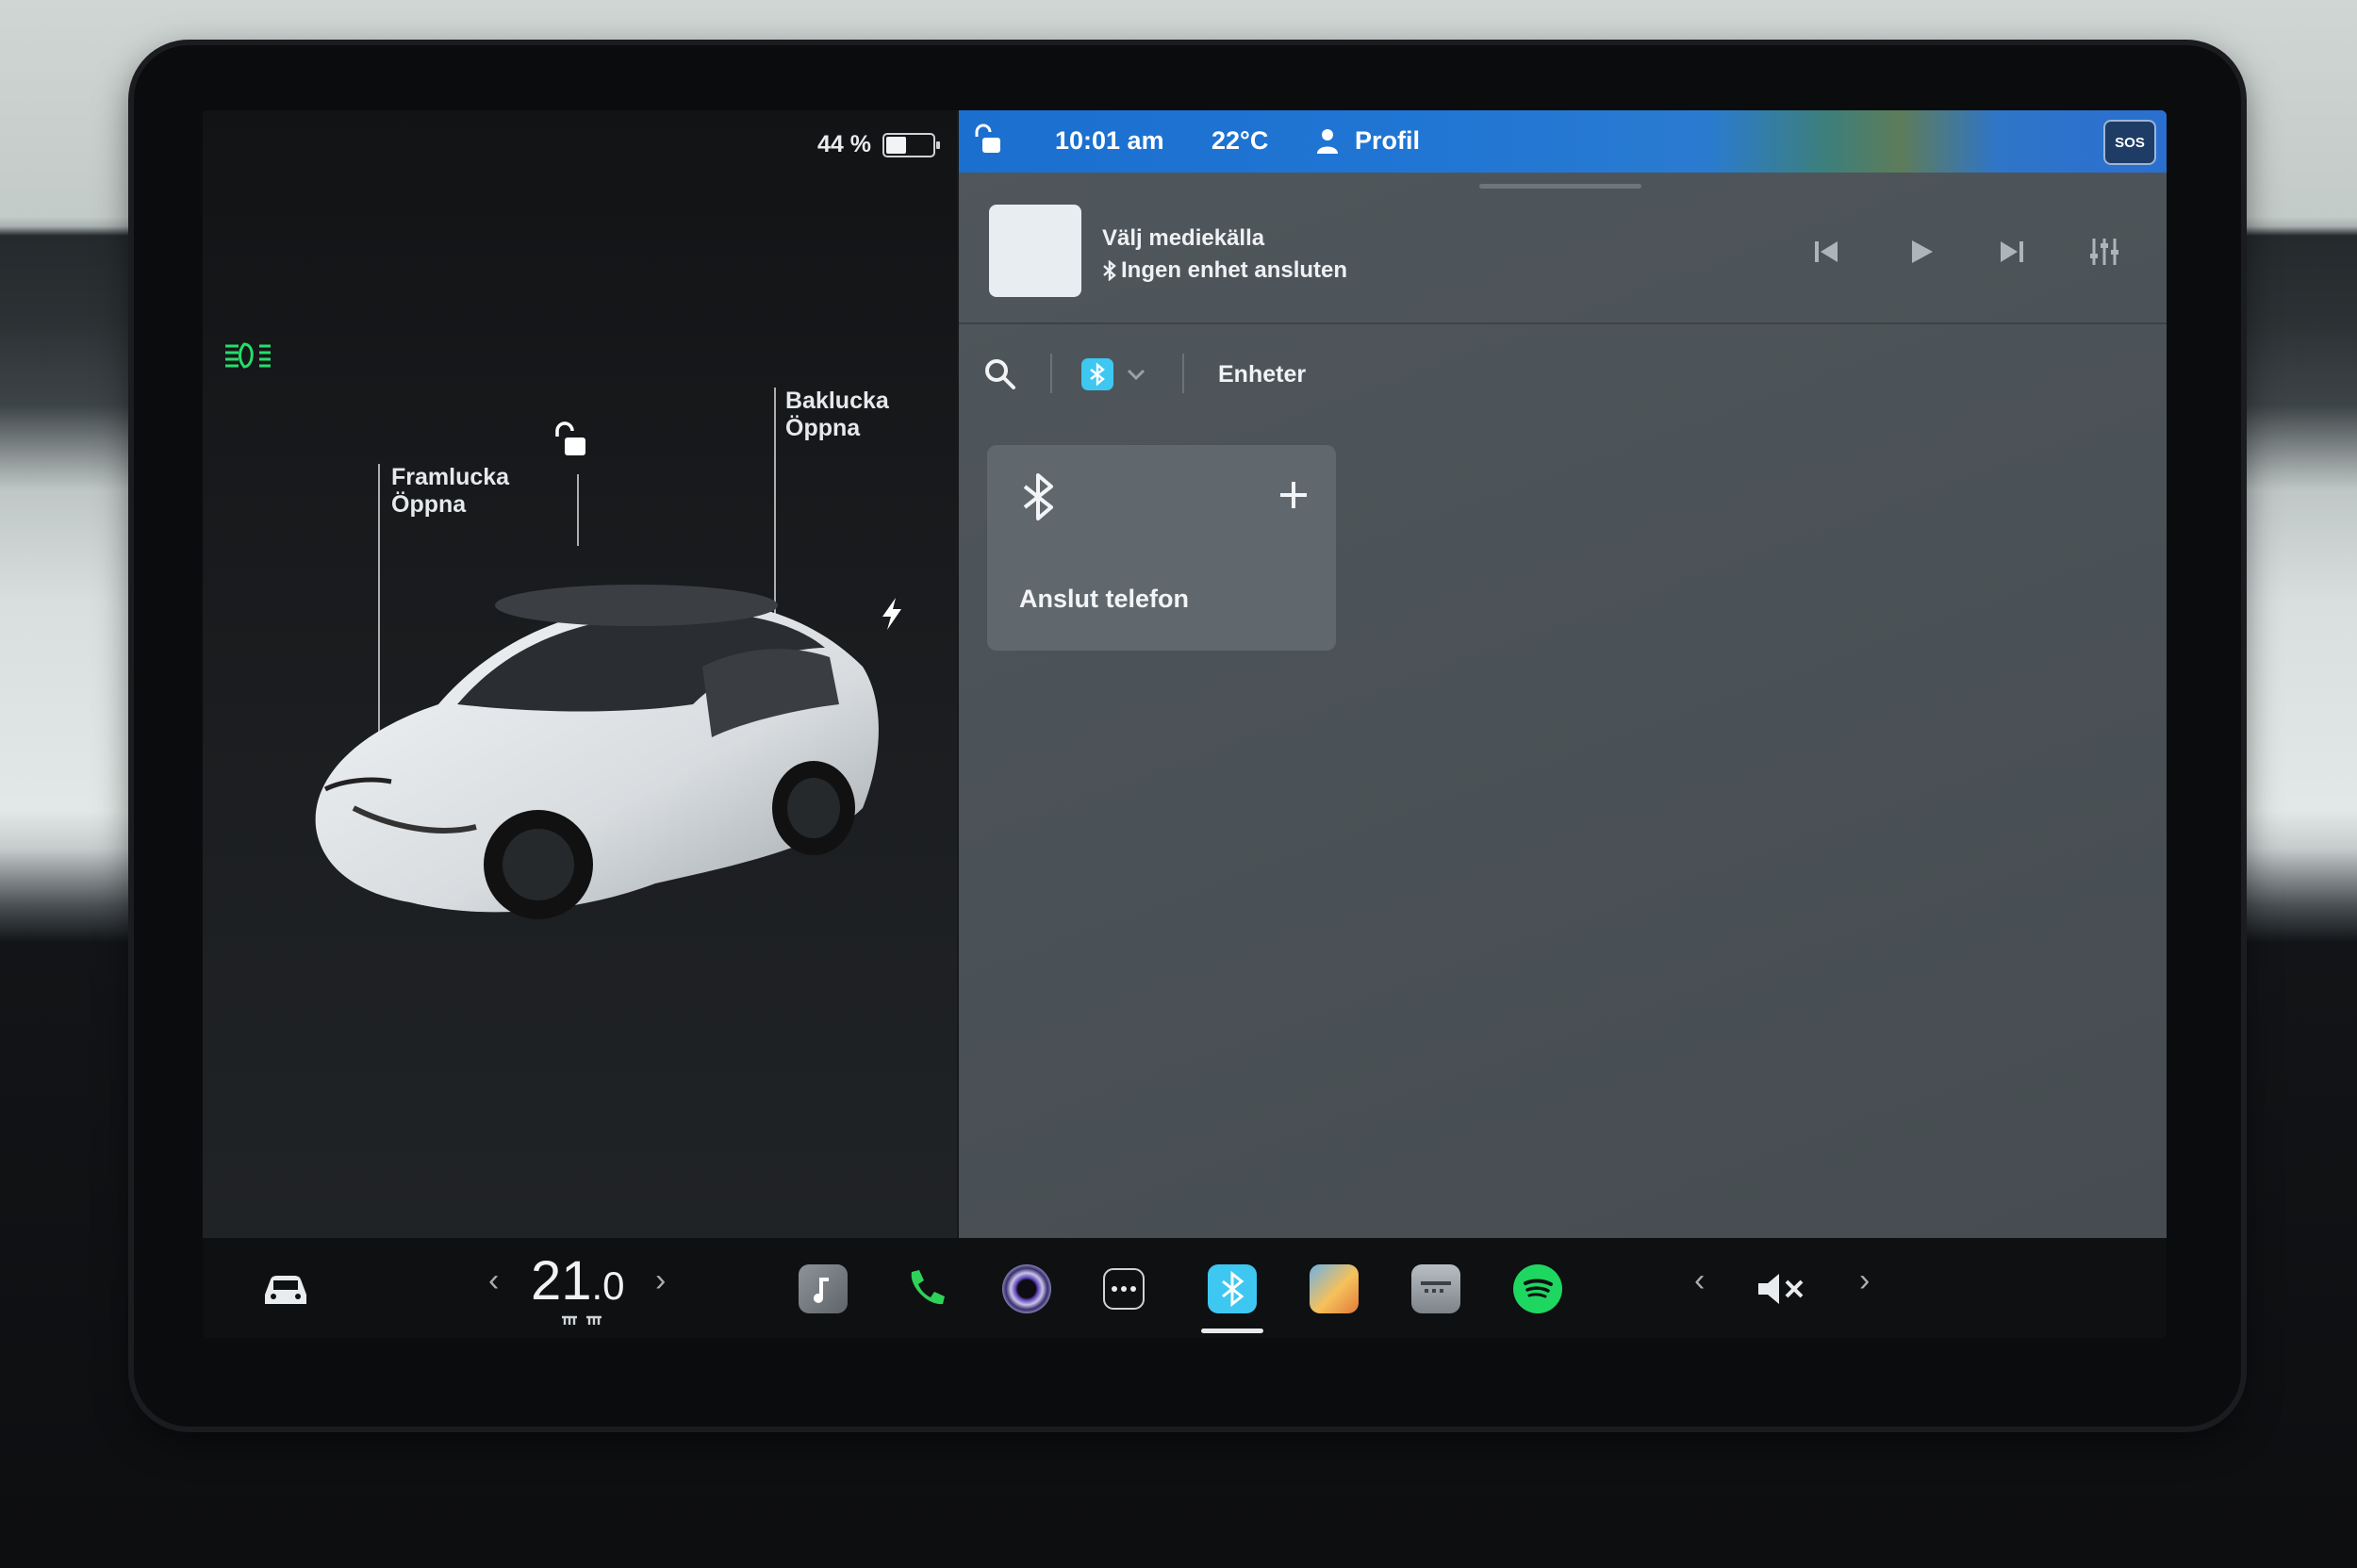 This screenshot has width=2357, height=1568. I want to click on cabin-temperature: 21.0, so click(578, 1280).